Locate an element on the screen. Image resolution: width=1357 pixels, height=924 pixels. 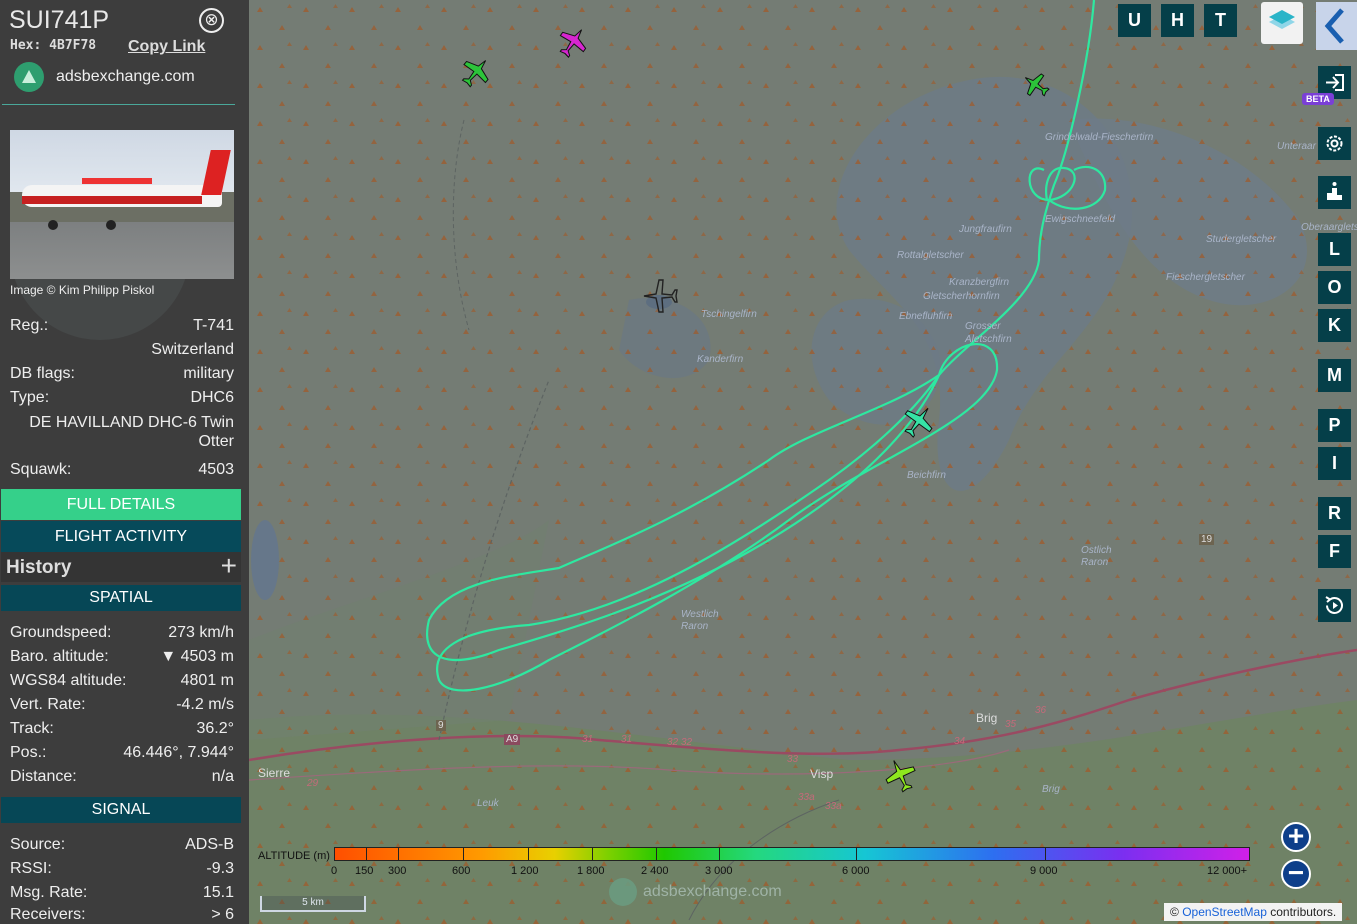
spatial-value: ▼ 4503 m is located at coordinates (197, 656).